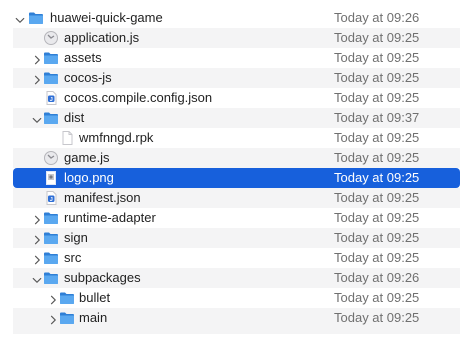  I want to click on image-file-icon, so click(51, 178).